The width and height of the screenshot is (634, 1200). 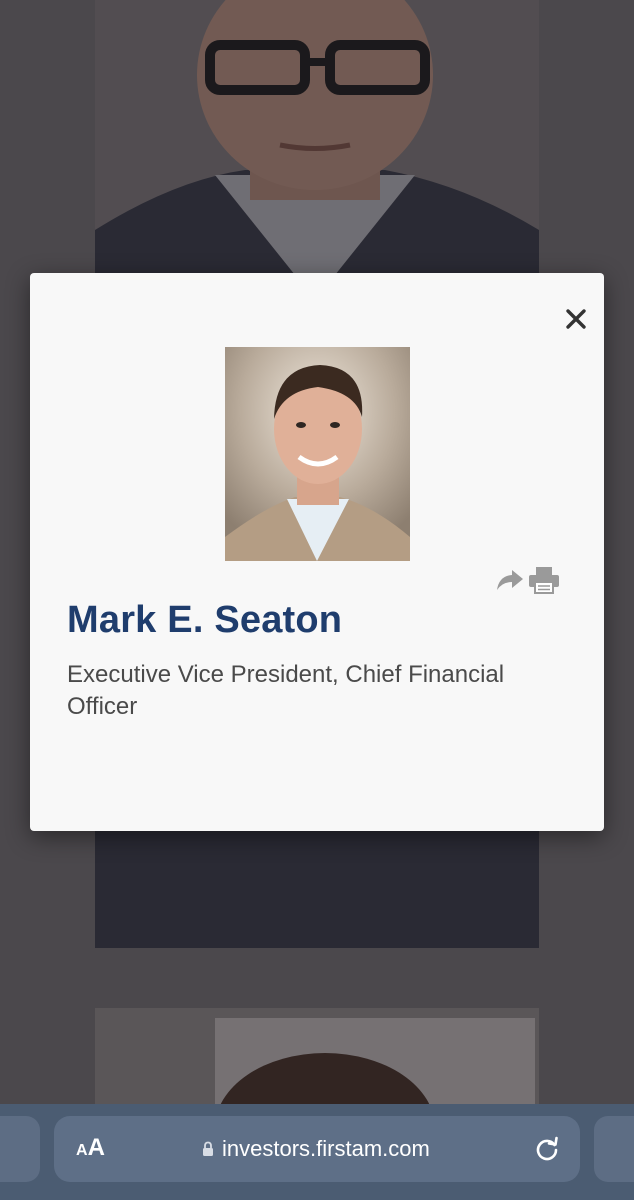 I want to click on url-text: investors.firstam.com, so click(x=326, y=1148).